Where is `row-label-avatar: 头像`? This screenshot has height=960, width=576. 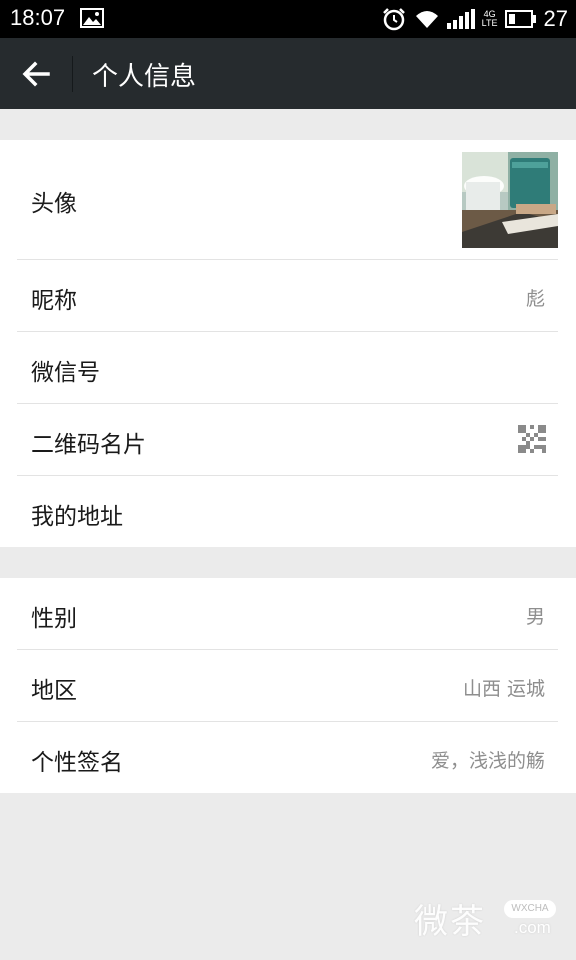 row-label-avatar: 头像 is located at coordinates (54, 204).